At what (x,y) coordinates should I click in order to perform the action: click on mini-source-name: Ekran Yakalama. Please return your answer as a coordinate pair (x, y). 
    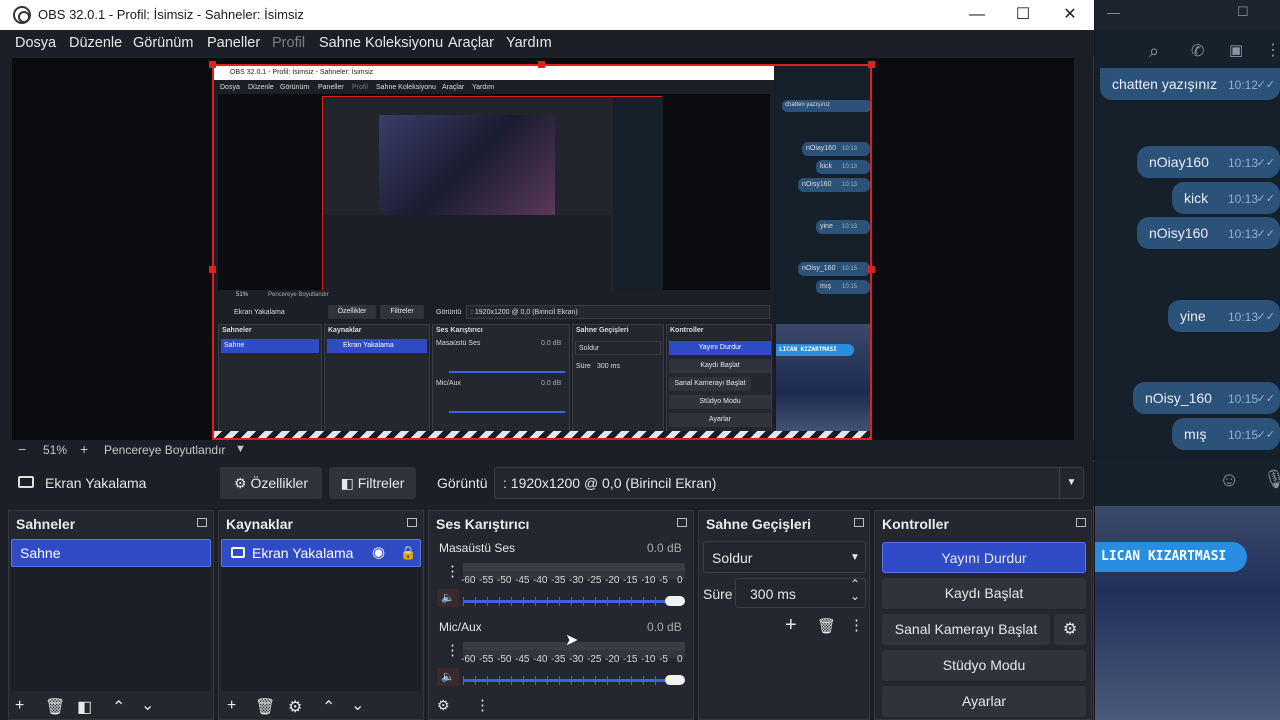
    Looking at the image, I should click on (259, 312).